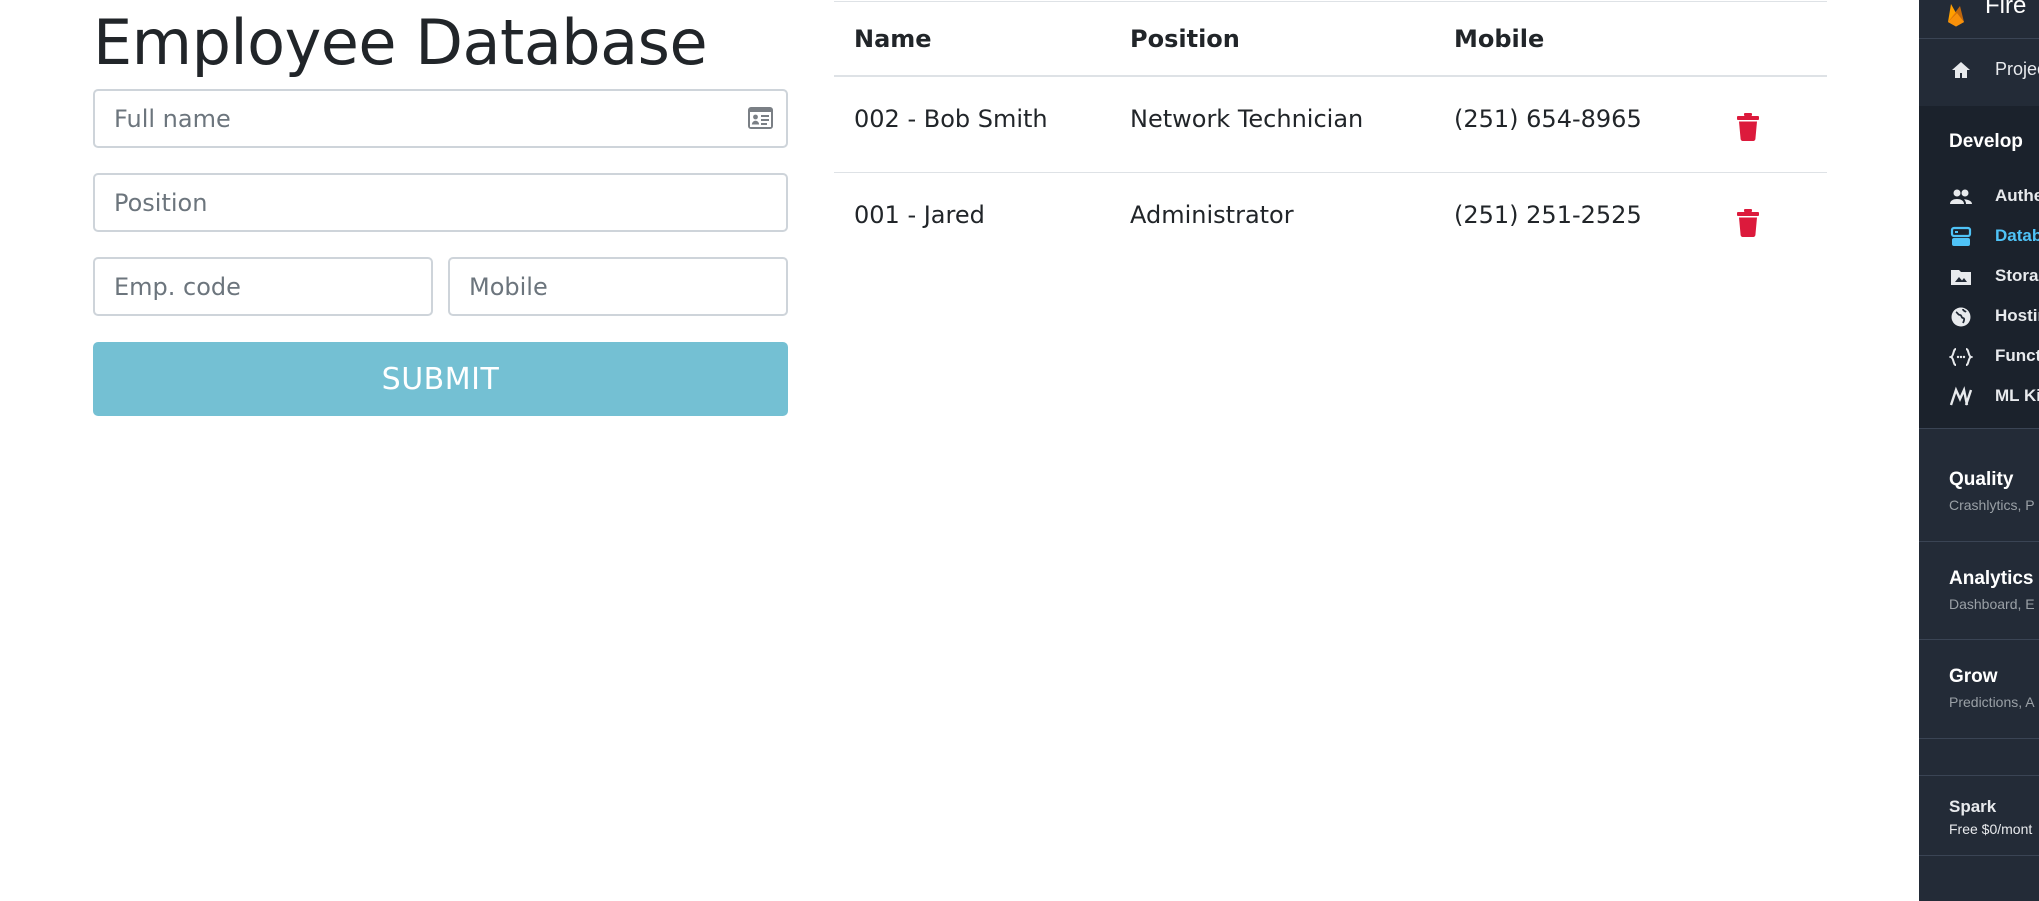 Image resolution: width=2039 pixels, height=901 pixels. Describe the element at coordinates (2017, 275) in the screenshot. I see `sidebar-item-label: Storag` at that location.